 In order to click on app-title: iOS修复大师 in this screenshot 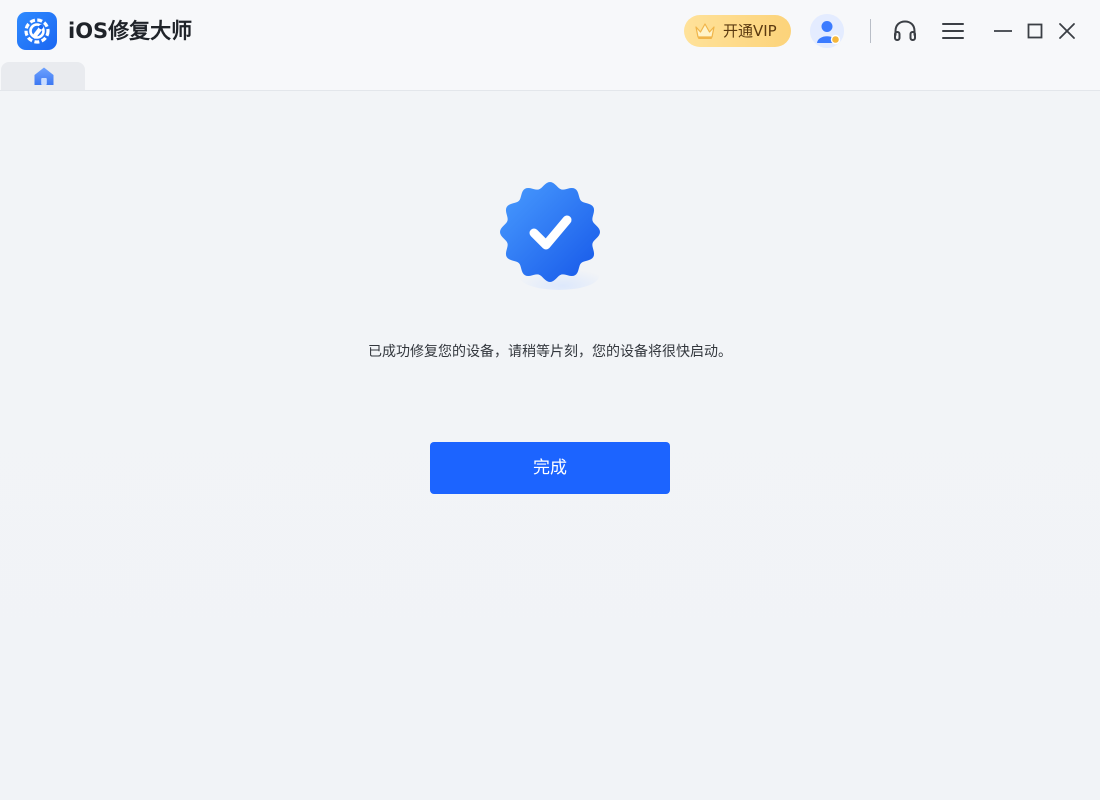, I will do `click(130, 31)`.